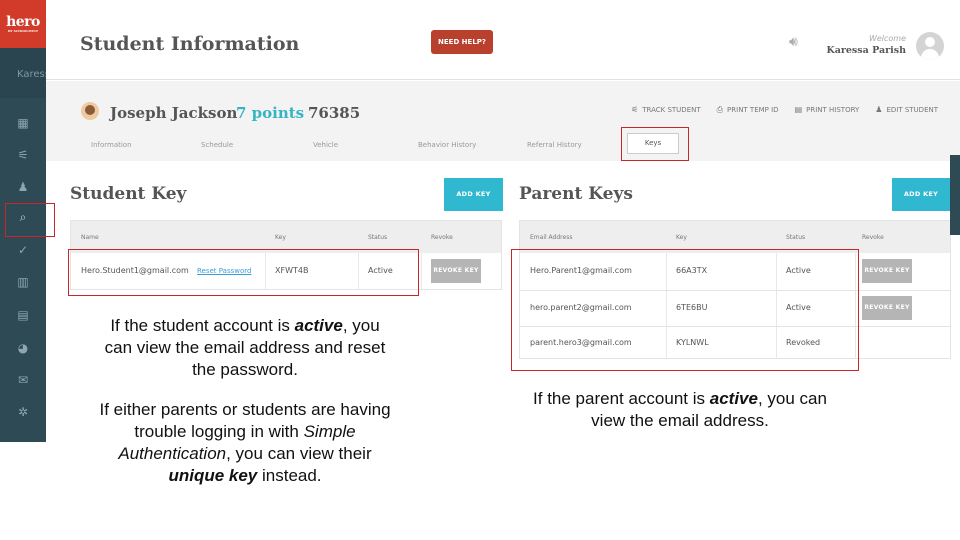 The image size is (960, 540). I want to click on edit-student-link: ♟ EDIT STUDENT, so click(906, 110).